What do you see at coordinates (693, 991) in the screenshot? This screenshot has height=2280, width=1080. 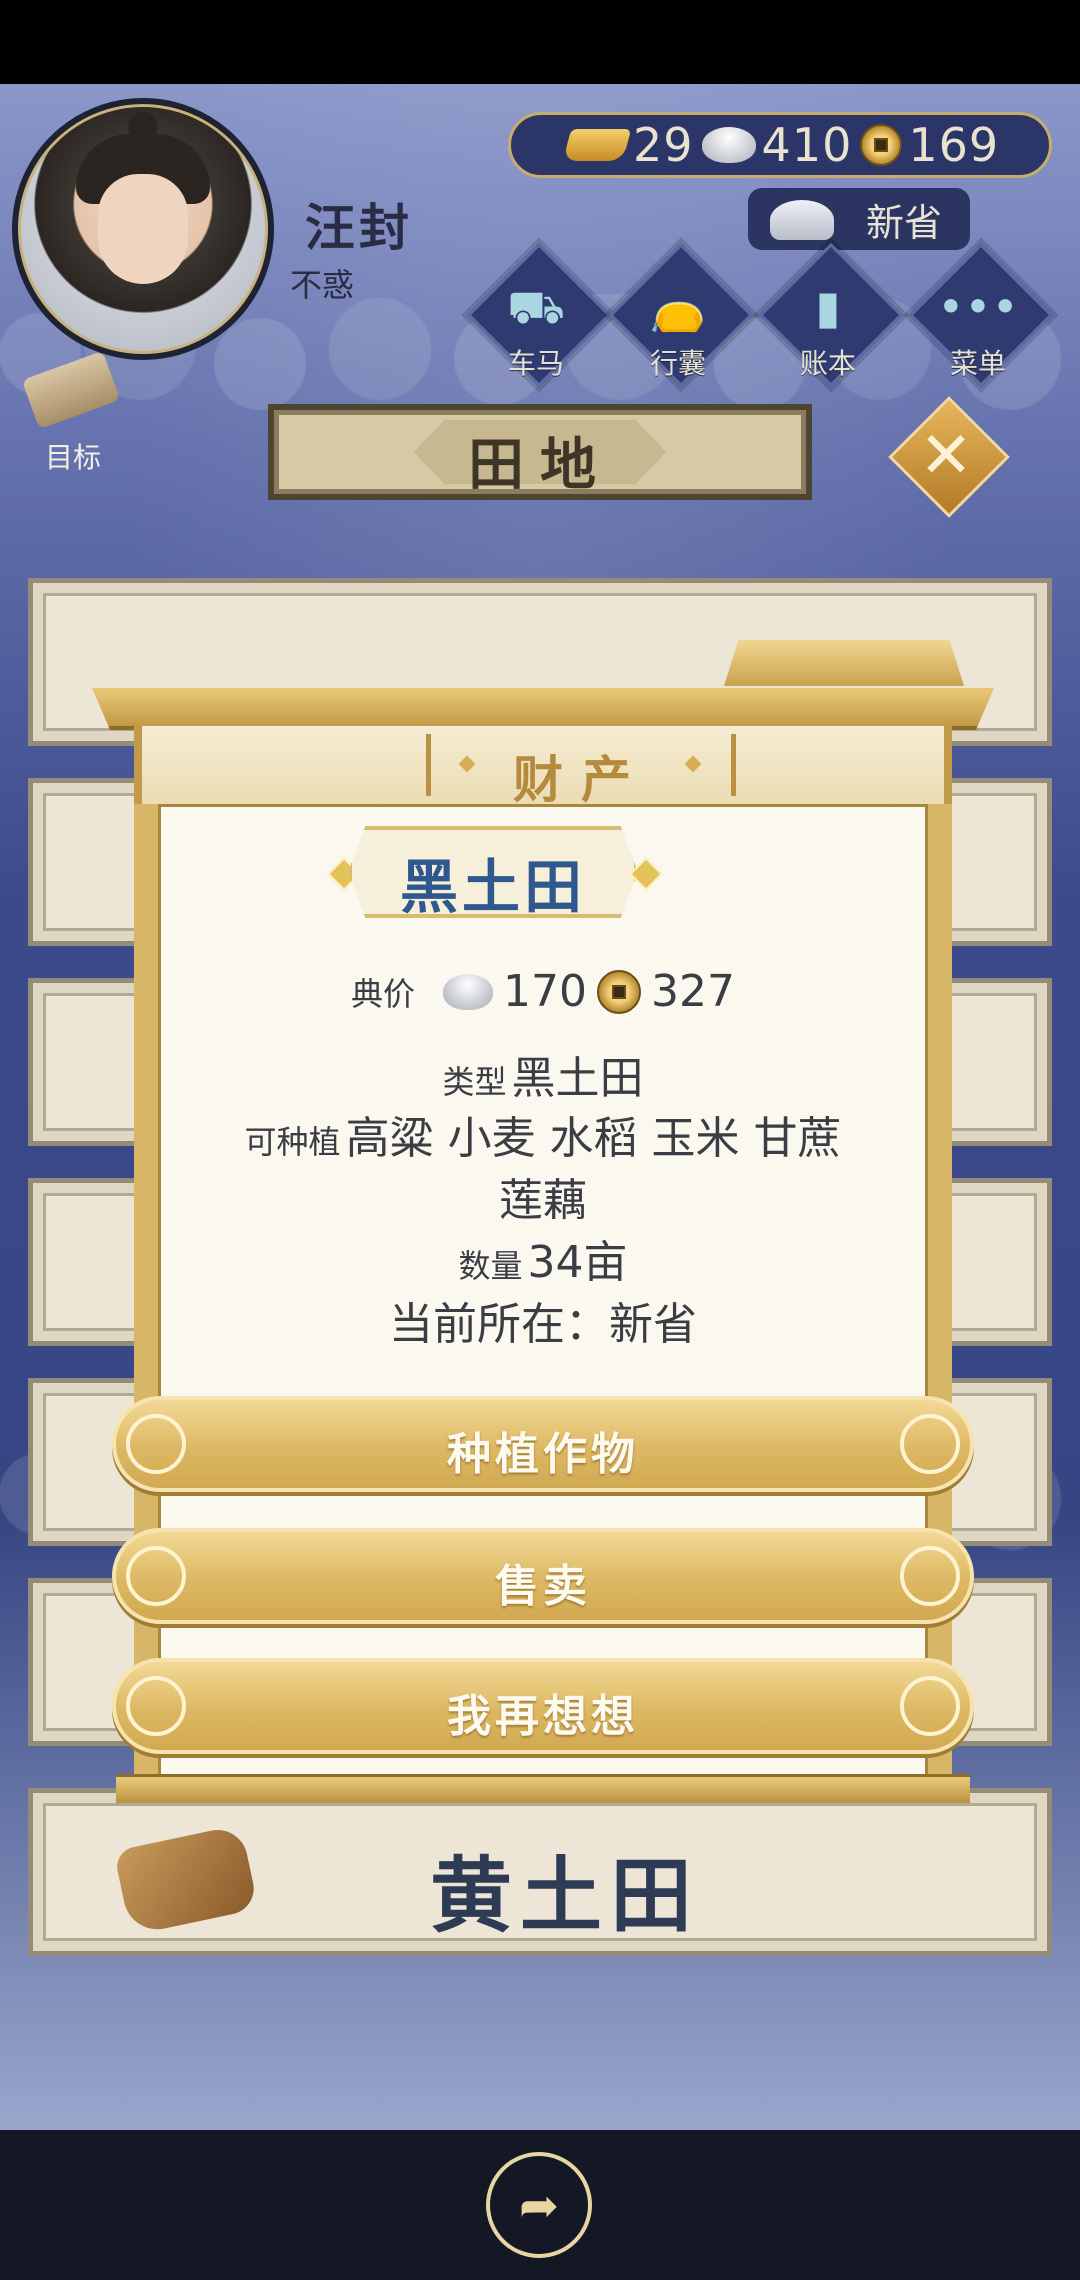 I see `price-copper-value: 327` at bounding box center [693, 991].